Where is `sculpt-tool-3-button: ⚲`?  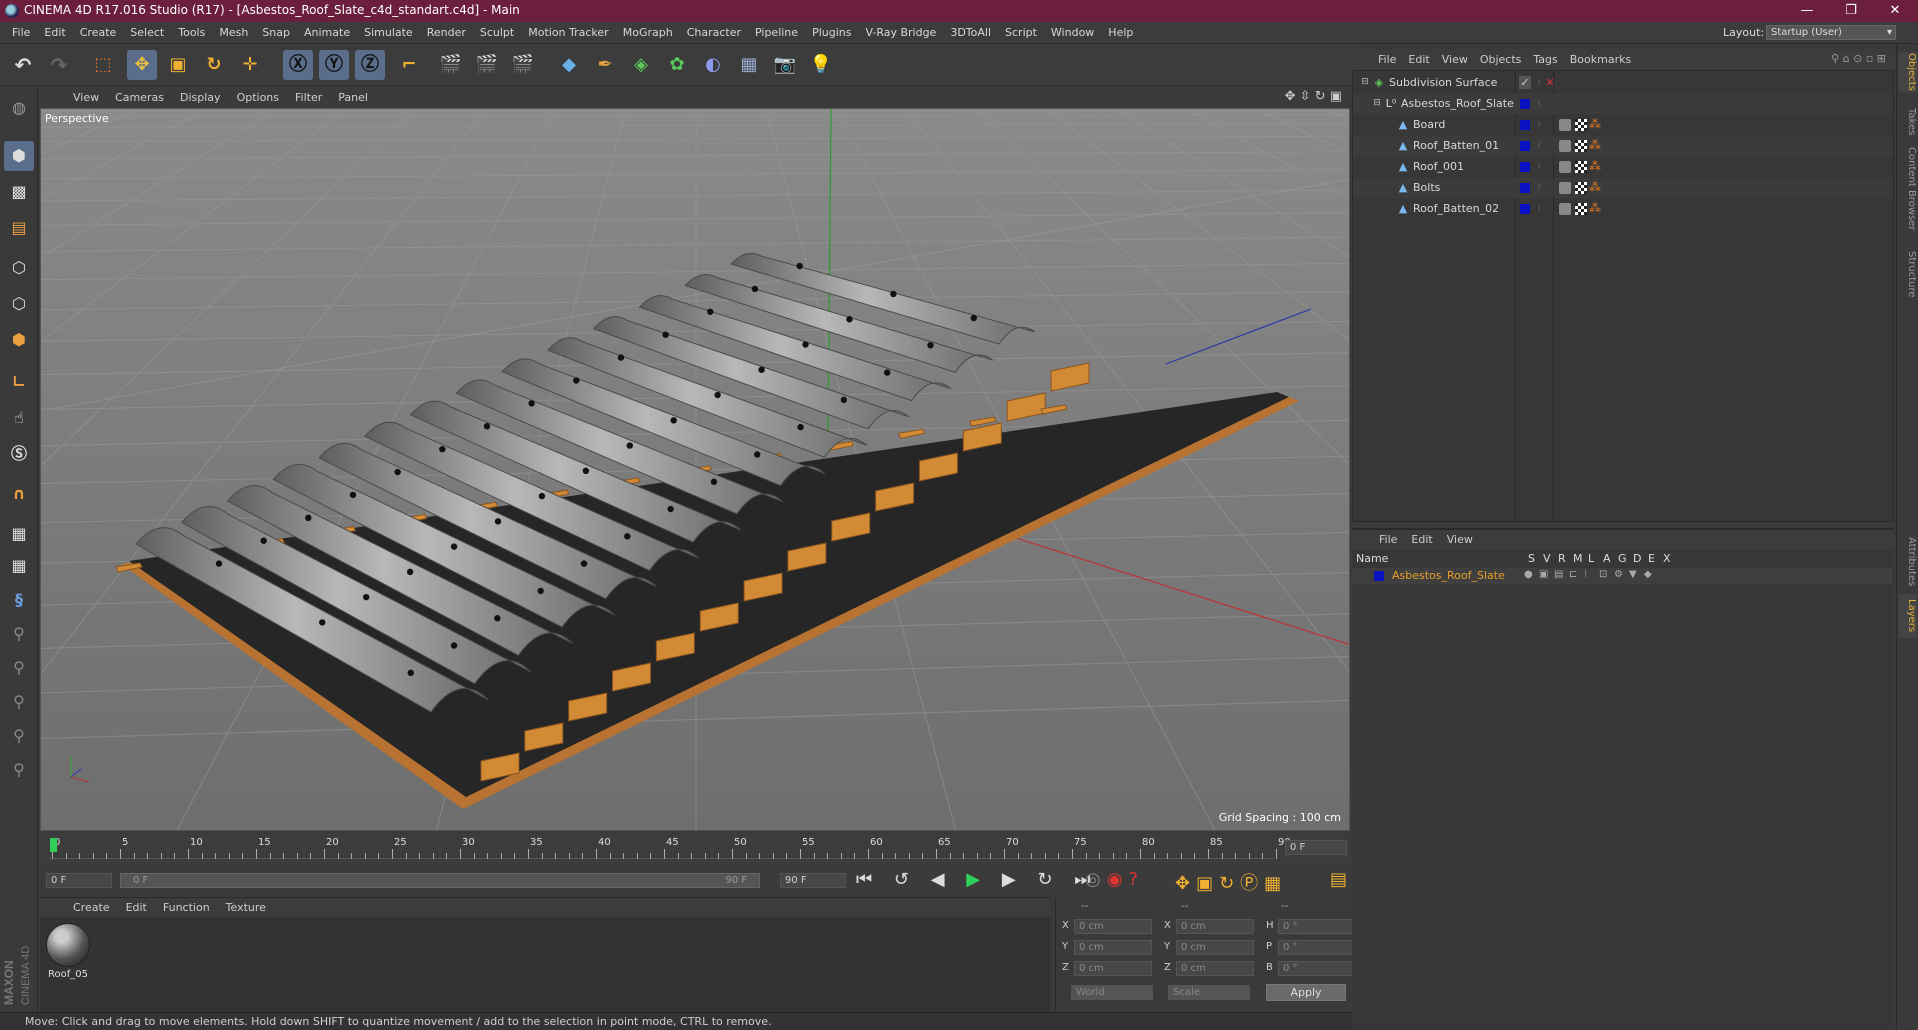
sculpt-tool-3-button: ⚲ is located at coordinates (19, 702).